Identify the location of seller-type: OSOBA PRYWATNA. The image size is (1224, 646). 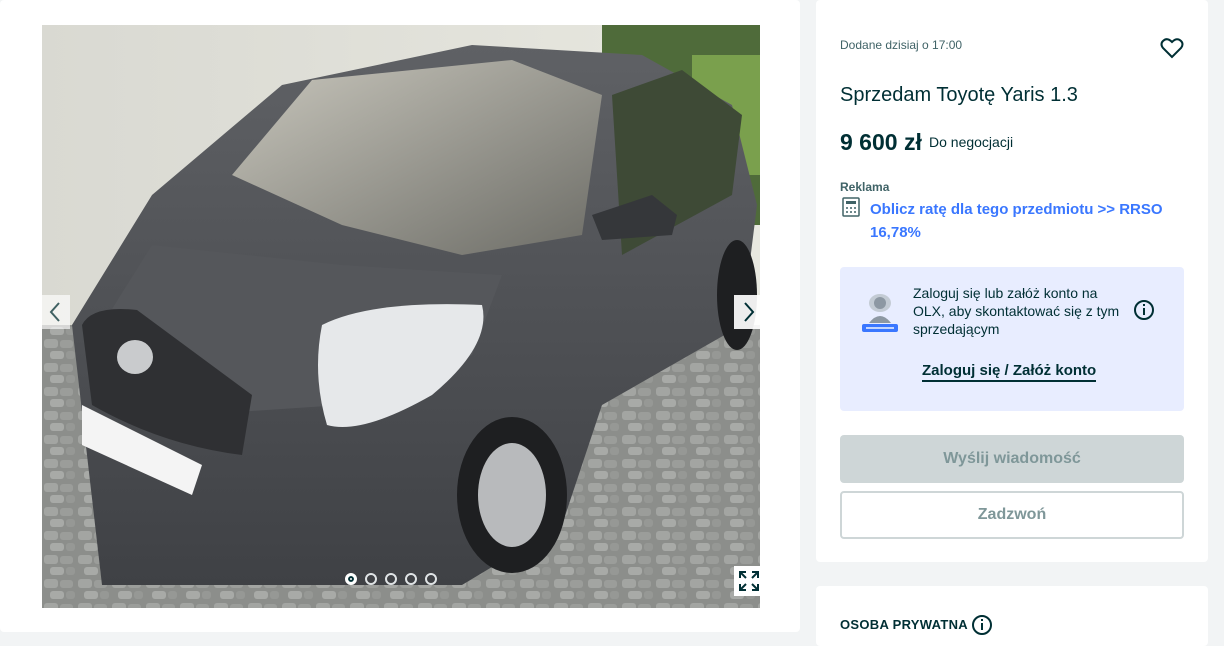
(904, 624).